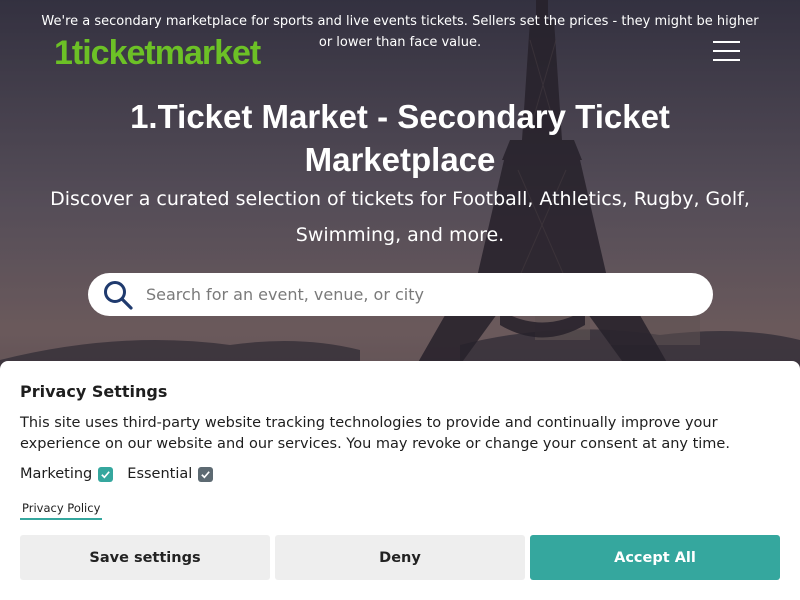  I want to click on essential-label: Essential, so click(160, 474).